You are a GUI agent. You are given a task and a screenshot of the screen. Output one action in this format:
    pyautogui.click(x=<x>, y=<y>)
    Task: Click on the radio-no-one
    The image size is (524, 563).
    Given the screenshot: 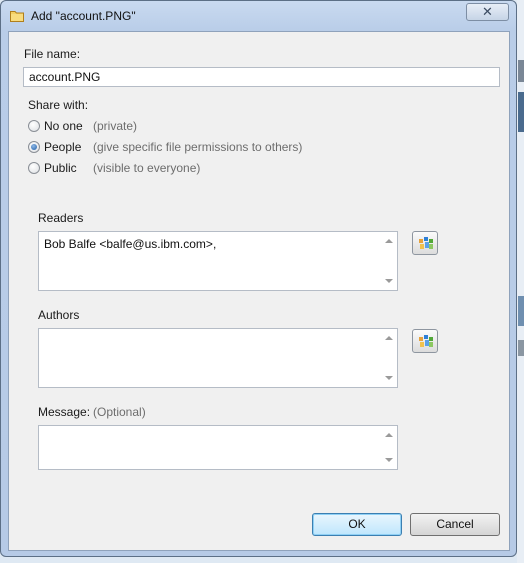 What is the action you would take?
    pyautogui.click(x=34, y=126)
    